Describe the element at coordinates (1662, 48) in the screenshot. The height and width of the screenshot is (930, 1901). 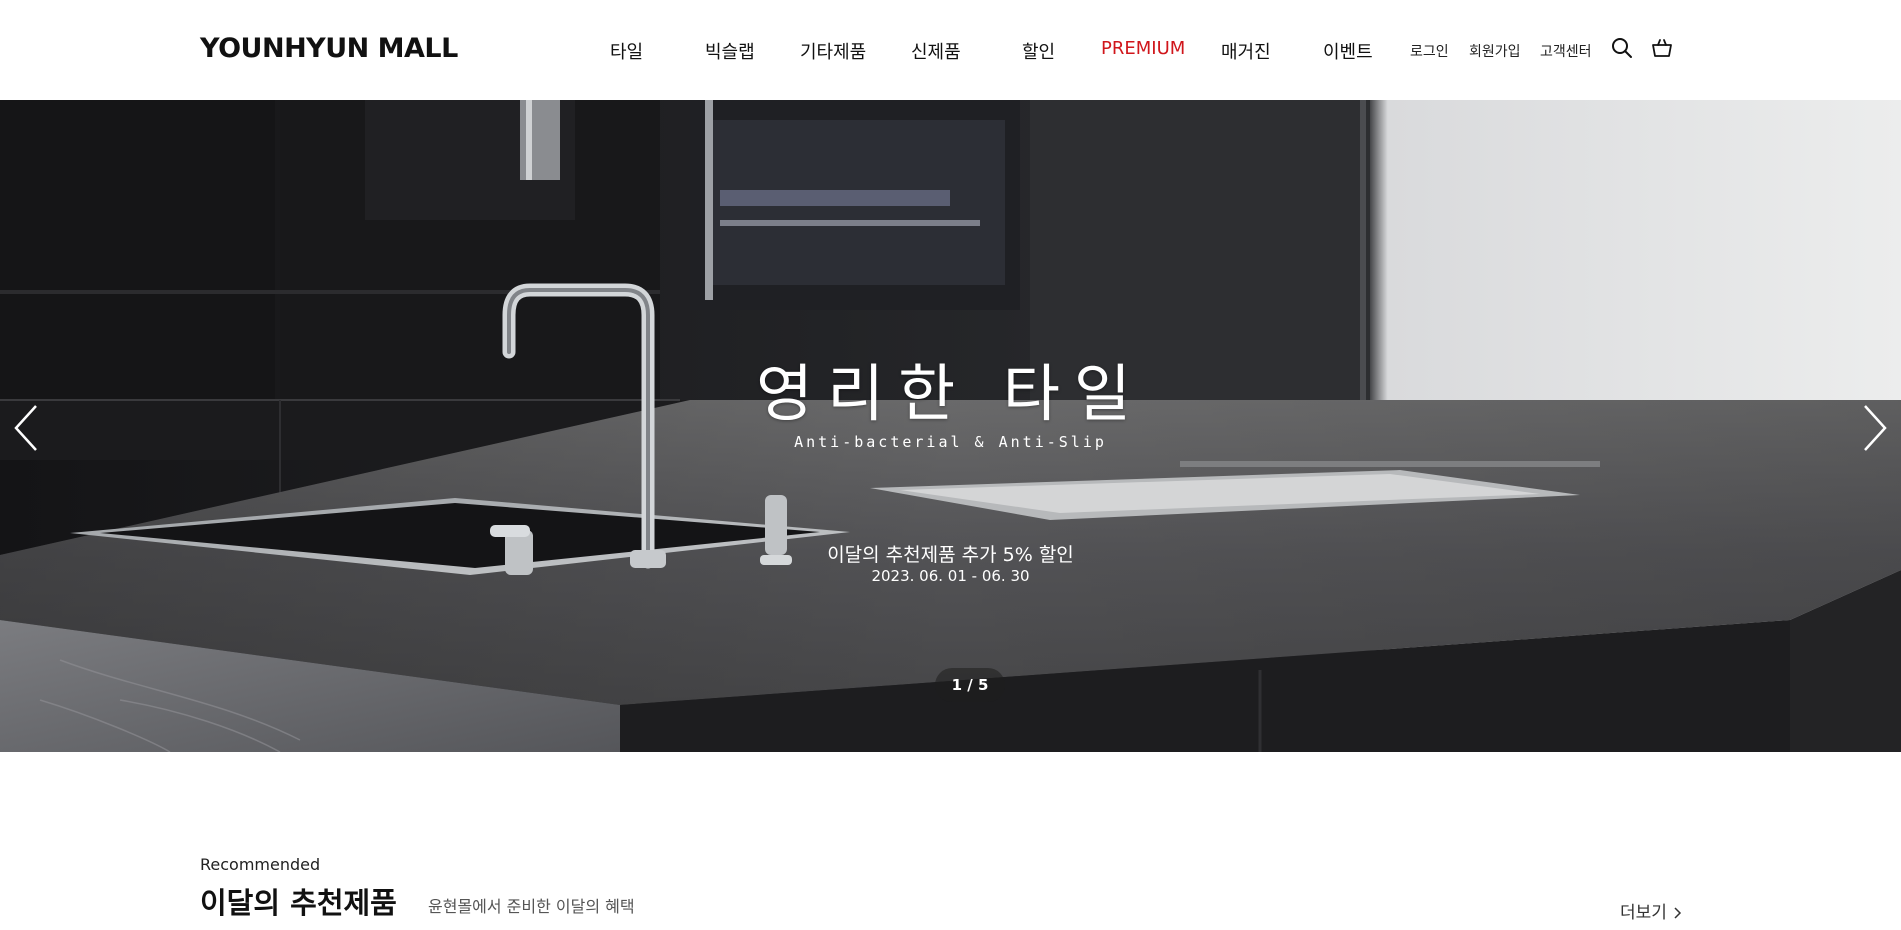
I see `cart-icon` at that location.